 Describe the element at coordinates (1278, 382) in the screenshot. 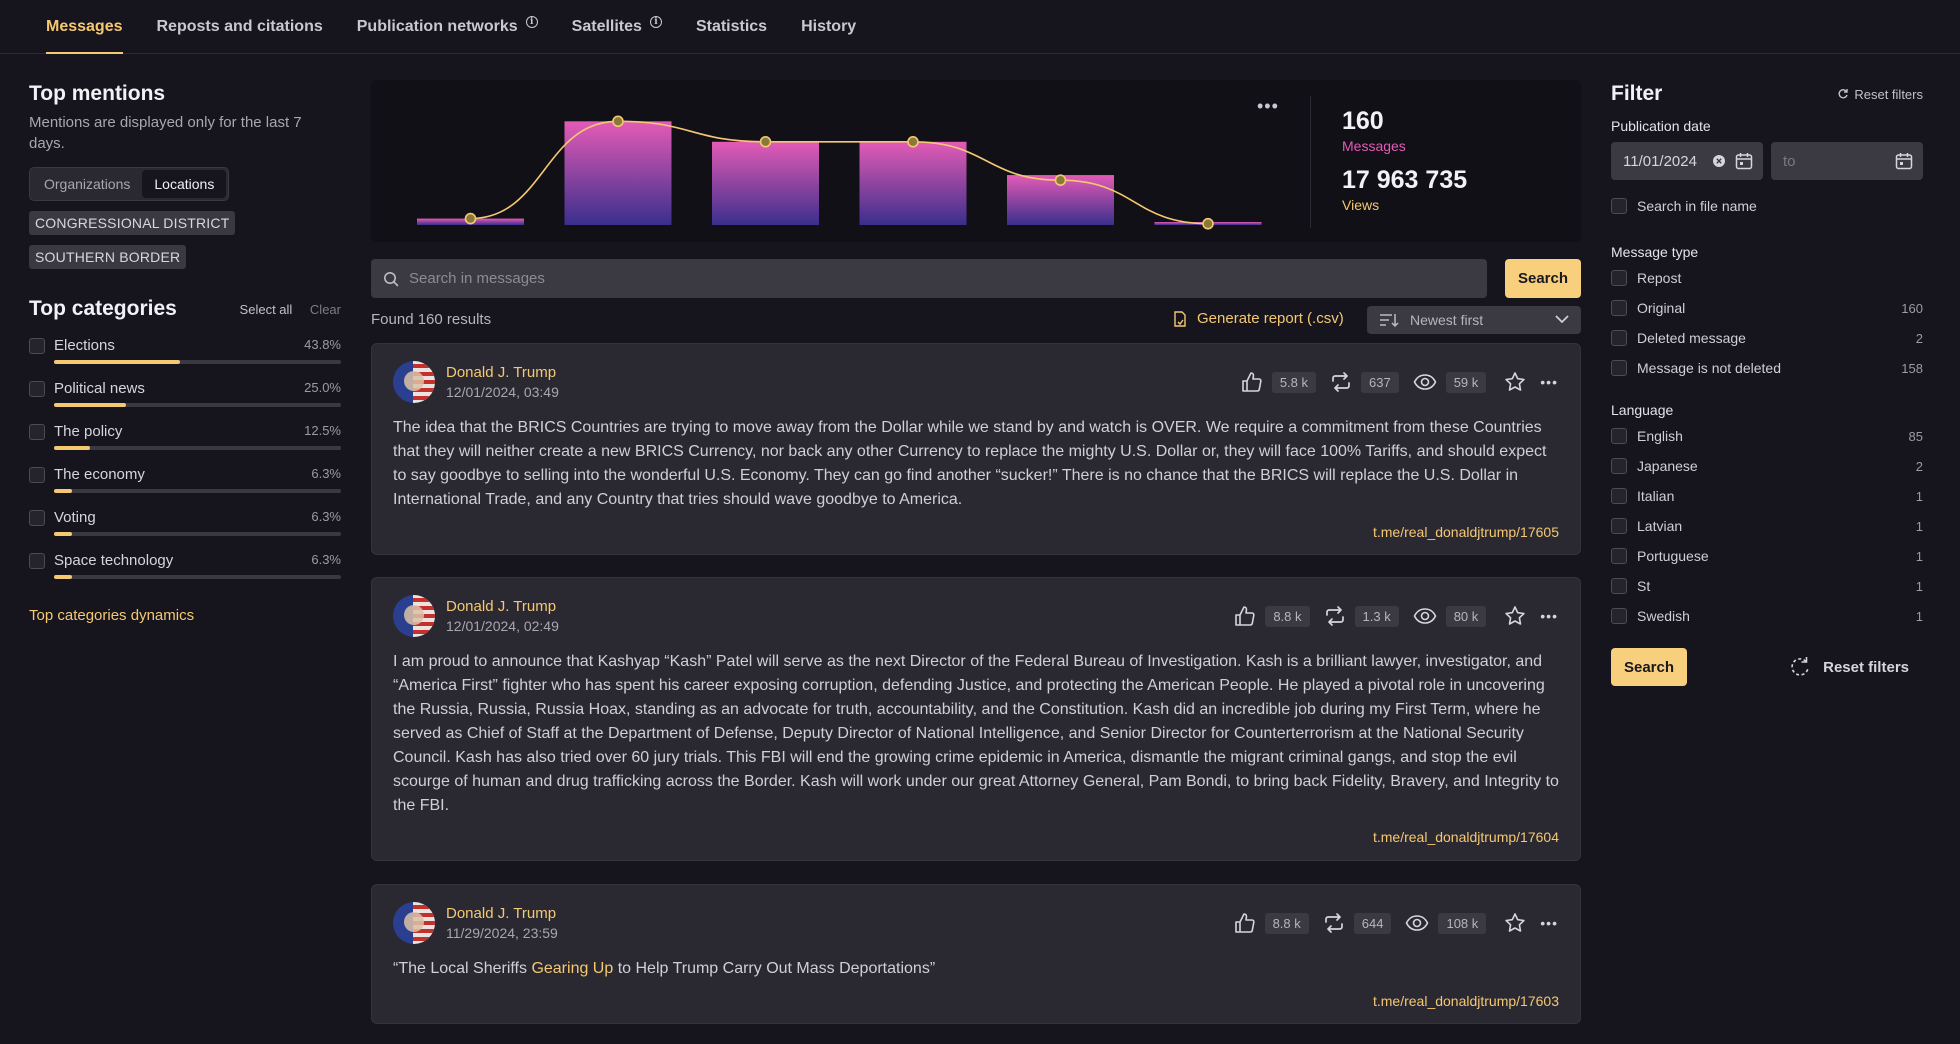

I see `likes-metric: 5.8 k` at that location.